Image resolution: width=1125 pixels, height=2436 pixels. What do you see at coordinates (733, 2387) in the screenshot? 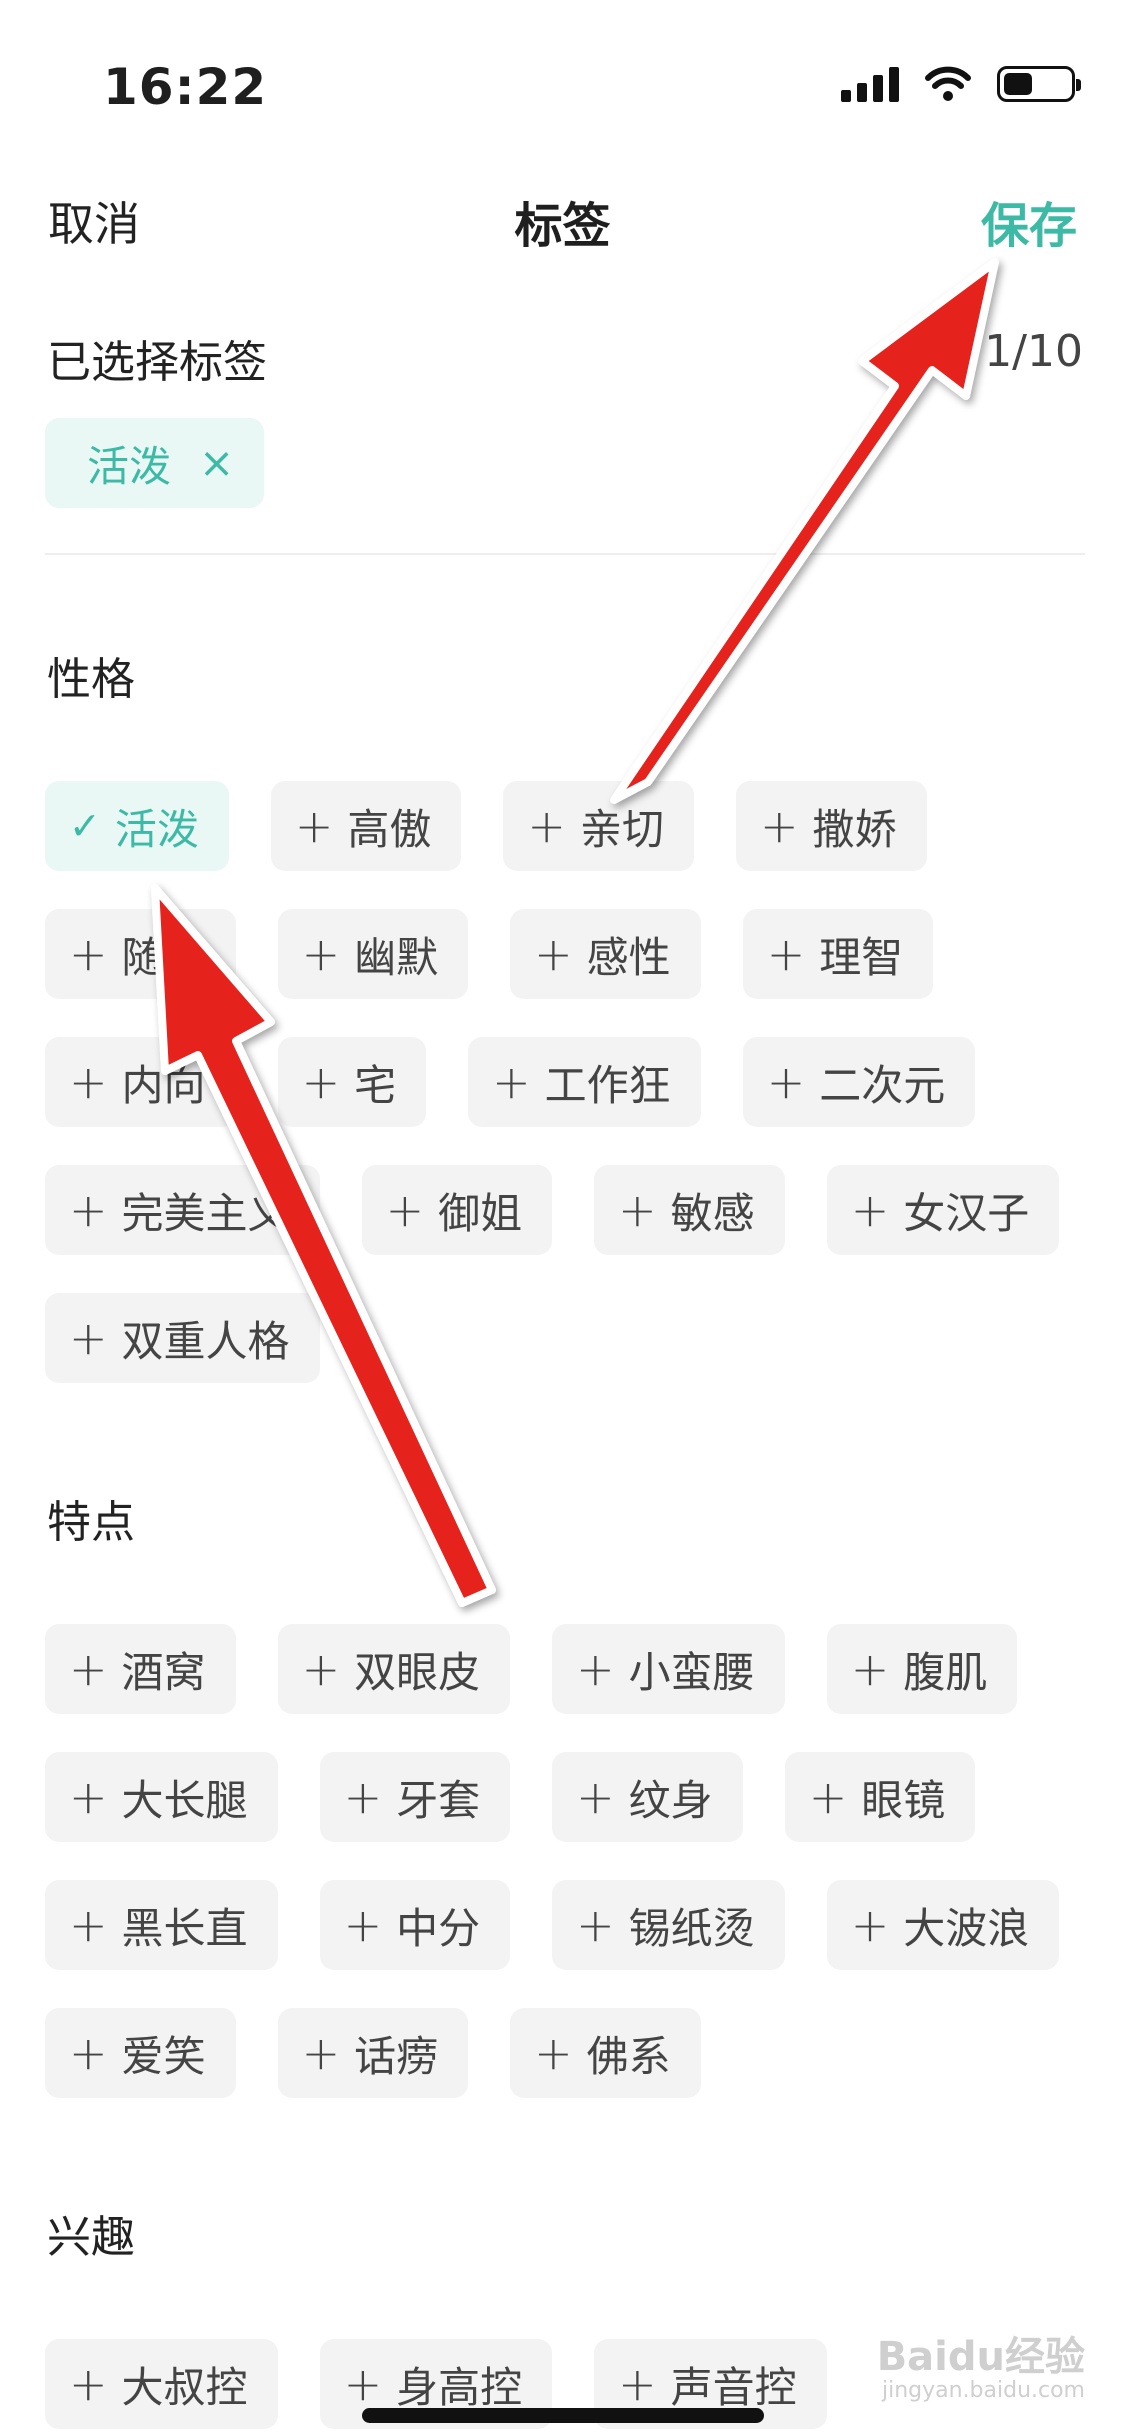
I see `tag-label: 声音控` at bounding box center [733, 2387].